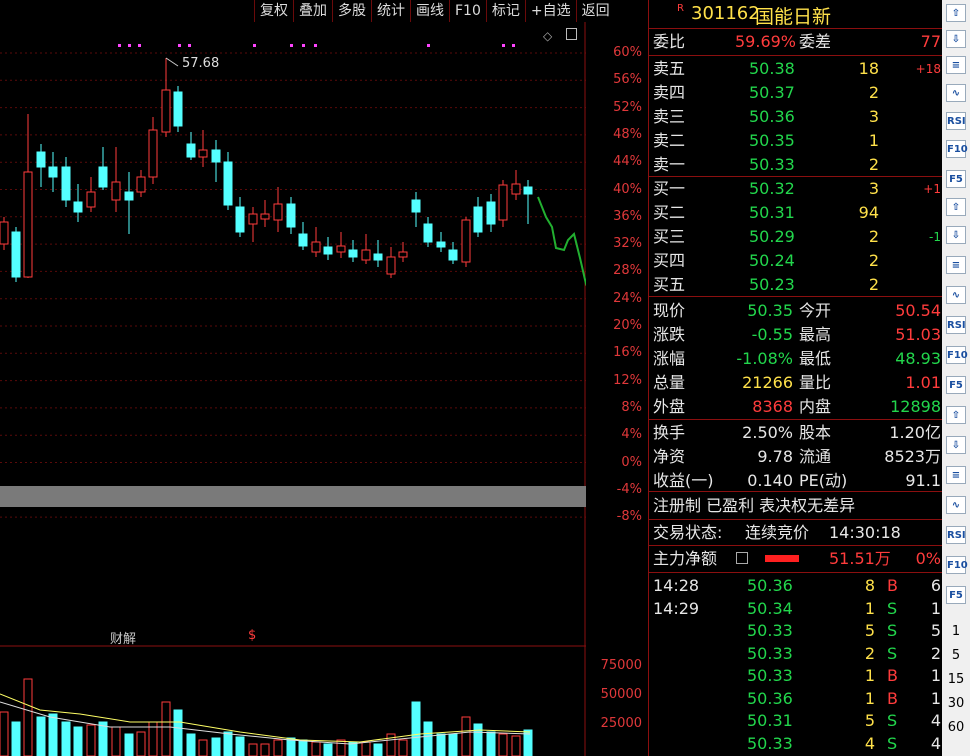  I want to click on ask-label: 卖二, so click(669, 140).